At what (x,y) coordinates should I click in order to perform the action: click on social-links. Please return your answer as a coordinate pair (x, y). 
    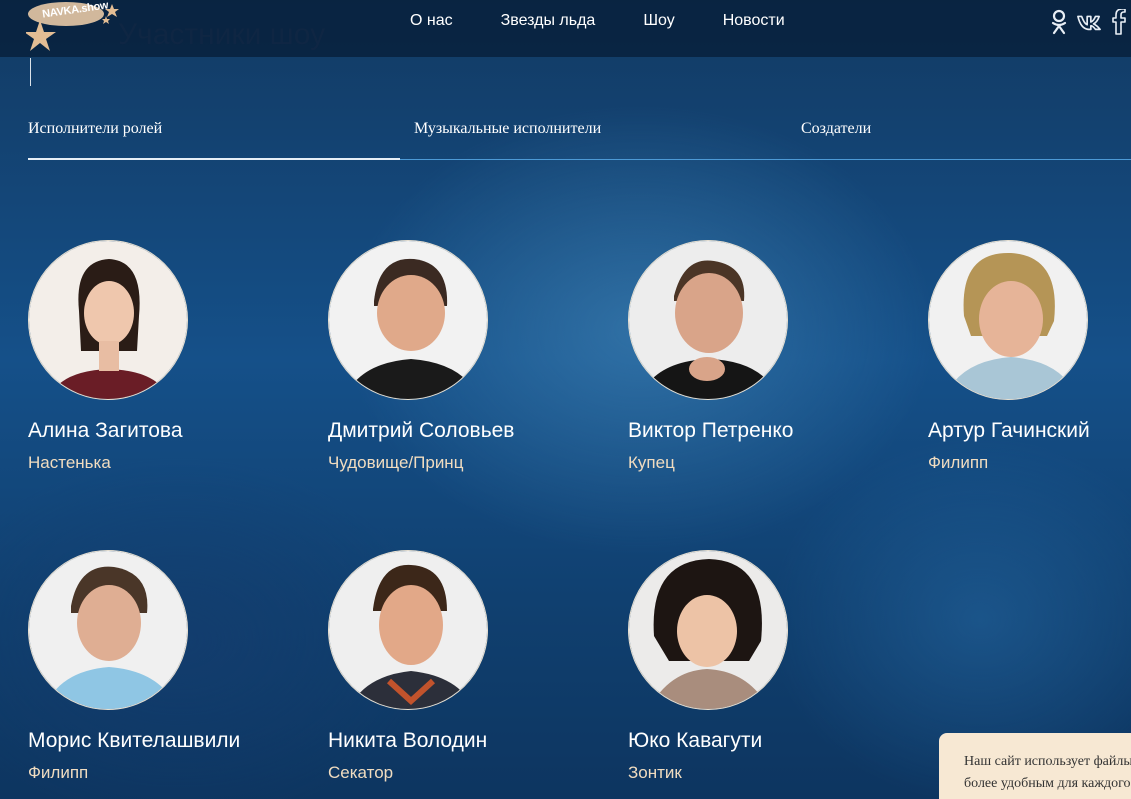
    Looking at the image, I should click on (1086, 22).